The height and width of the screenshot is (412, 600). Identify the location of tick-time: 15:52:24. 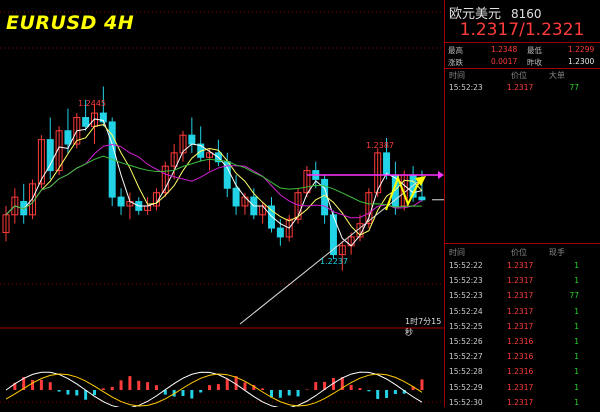
(466, 311).